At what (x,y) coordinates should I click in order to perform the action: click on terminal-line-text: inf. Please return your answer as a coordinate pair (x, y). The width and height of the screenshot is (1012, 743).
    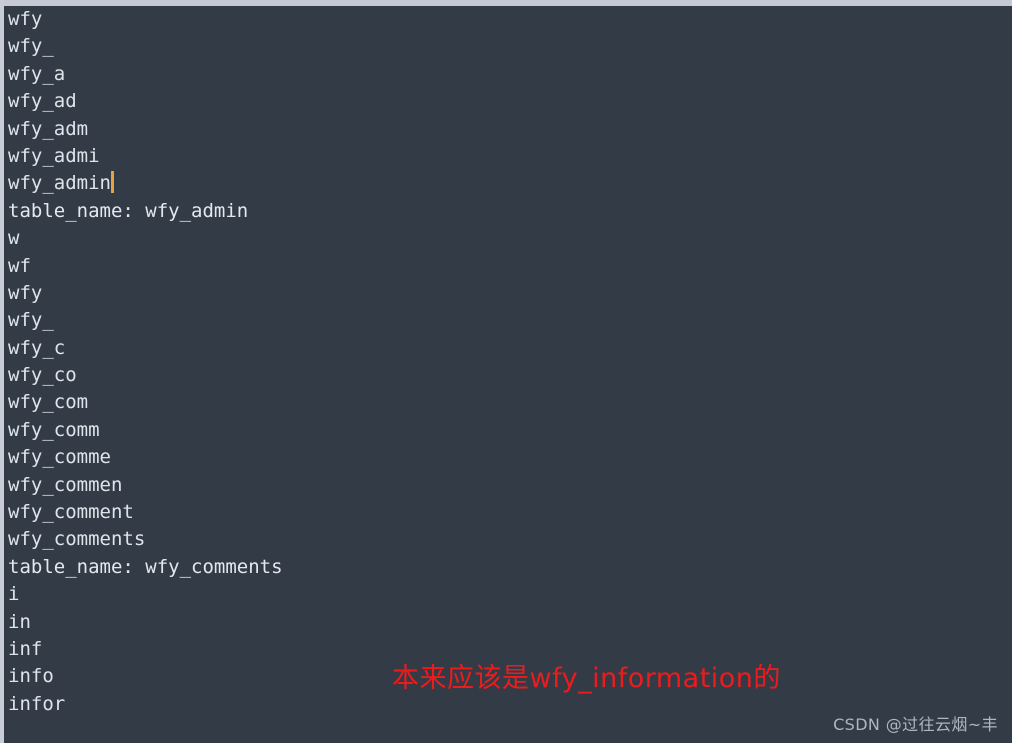
    Looking at the image, I should click on (25, 648).